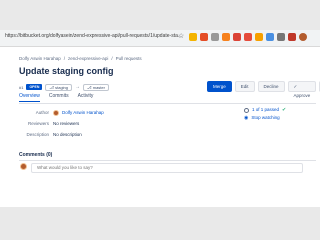  Describe the element at coordinates (59, 97) in the screenshot. I see `tab-commits: Commits` at that location.